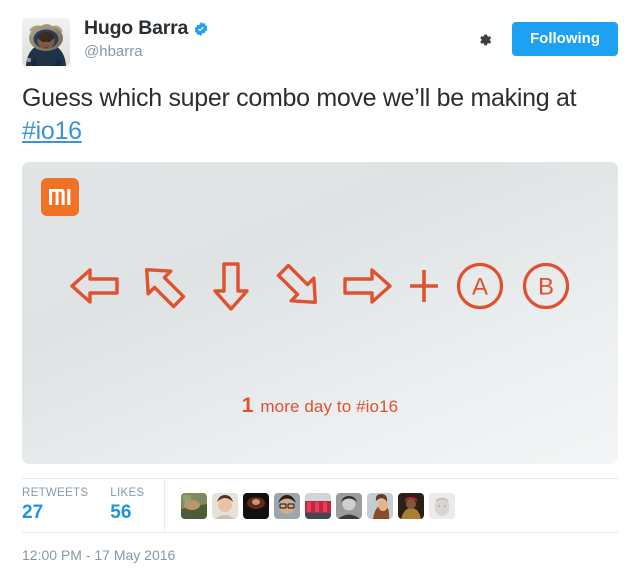  I want to click on verified-badge-icon, so click(201, 29).